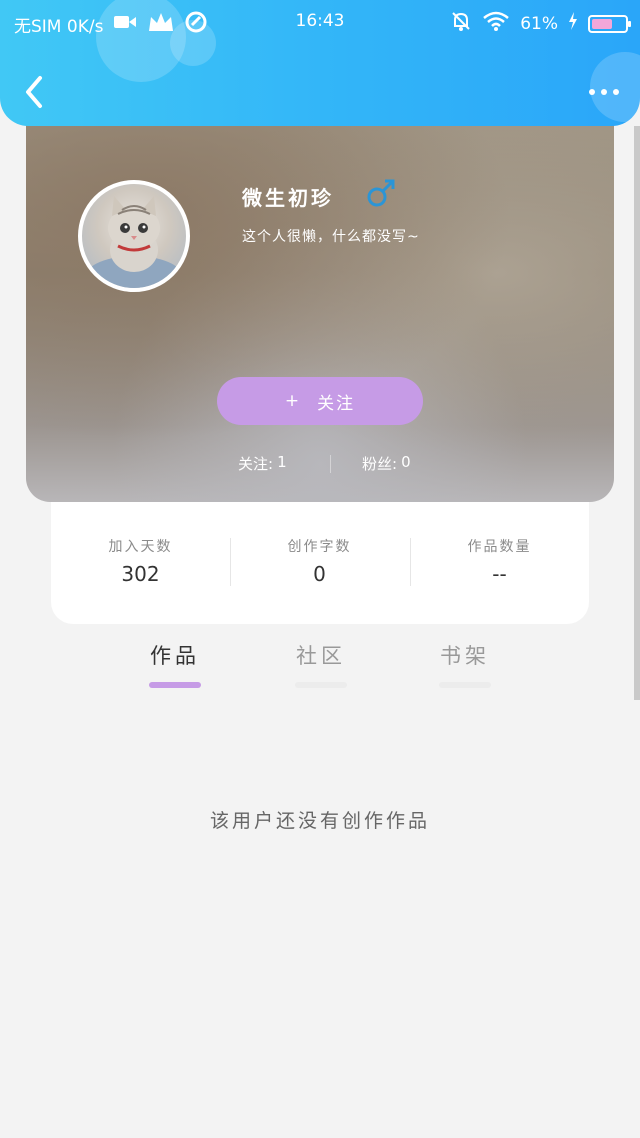 This screenshot has height=1138, width=640. What do you see at coordinates (320, 22) in the screenshot?
I see `status-bar: 无SIM 0K/s 16:43 61%` at bounding box center [320, 22].